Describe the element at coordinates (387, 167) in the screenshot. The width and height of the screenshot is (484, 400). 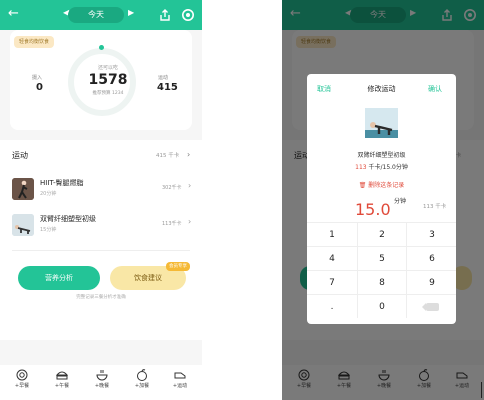
I see `kcal-suffix: 千卡/15.0分钟` at that location.